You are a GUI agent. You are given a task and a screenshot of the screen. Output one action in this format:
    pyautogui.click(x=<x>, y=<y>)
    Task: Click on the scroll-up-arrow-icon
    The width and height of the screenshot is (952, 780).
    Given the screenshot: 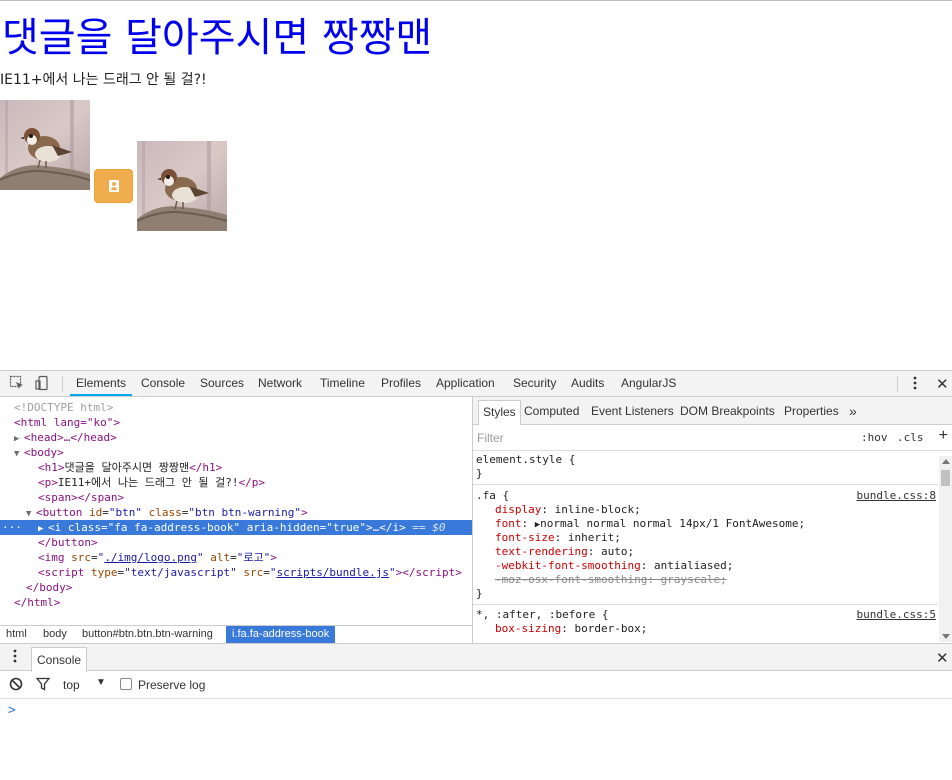 What is the action you would take?
    pyautogui.click(x=946, y=461)
    